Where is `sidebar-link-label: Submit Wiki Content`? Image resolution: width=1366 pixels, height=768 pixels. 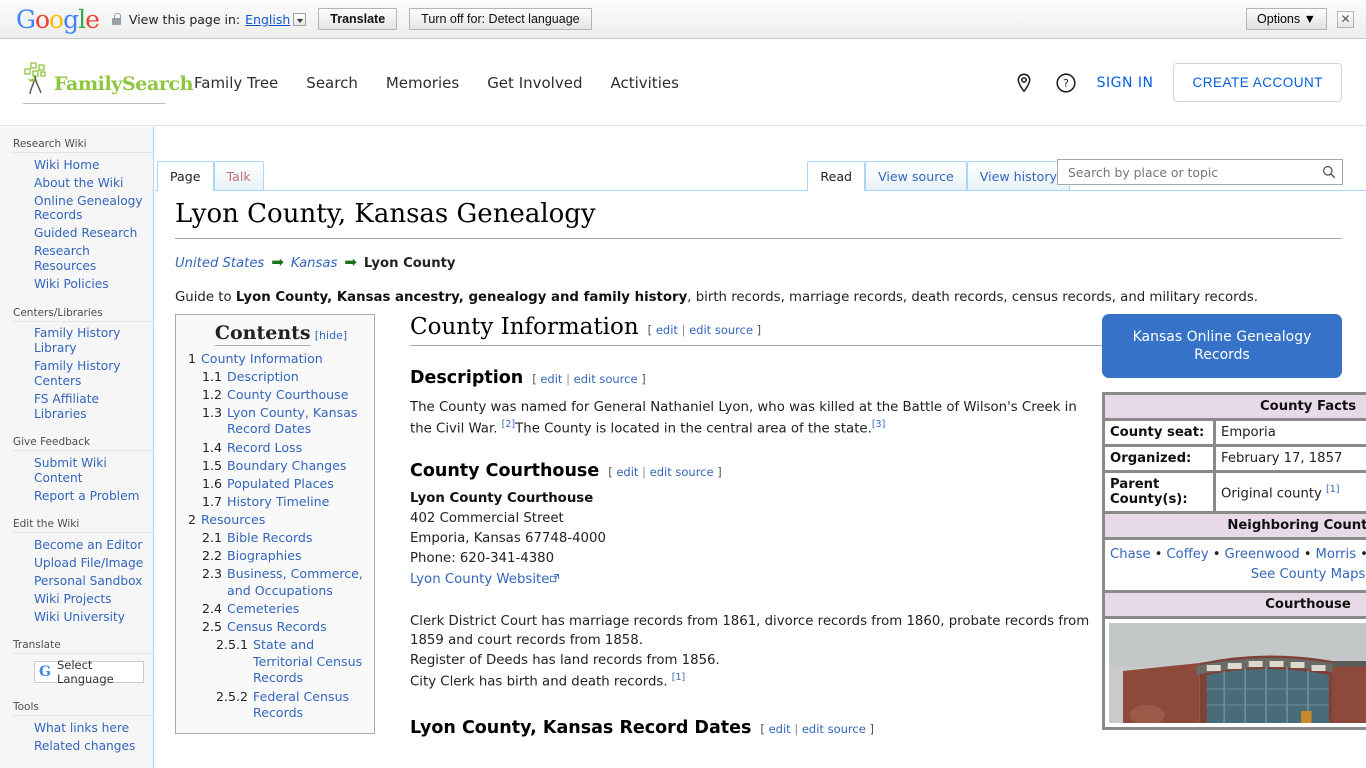 sidebar-link-label: Submit Wiki Content is located at coordinates (93, 471).